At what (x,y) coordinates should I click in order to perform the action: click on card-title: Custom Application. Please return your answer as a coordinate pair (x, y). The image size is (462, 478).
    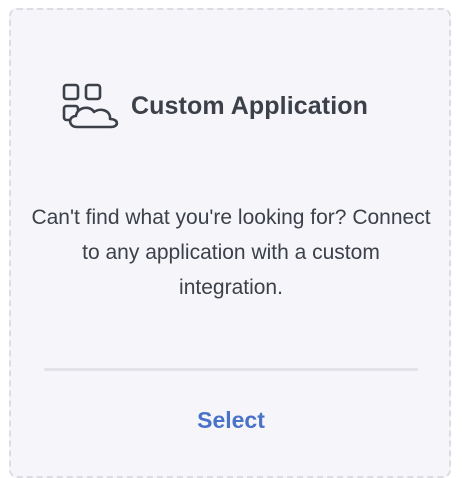
    Looking at the image, I should click on (249, 105).